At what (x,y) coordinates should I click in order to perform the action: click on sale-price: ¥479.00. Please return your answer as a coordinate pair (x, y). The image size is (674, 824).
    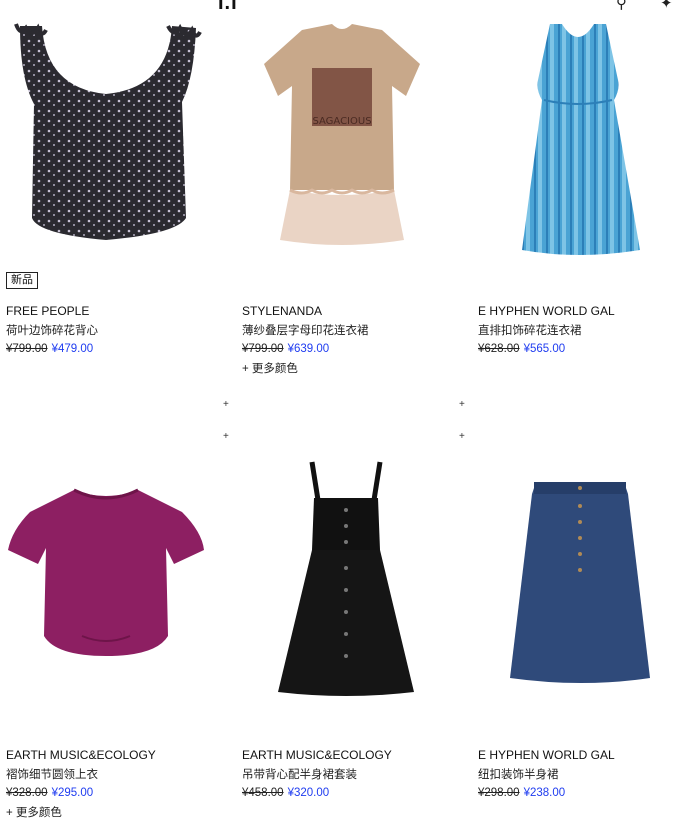
    Looking at the image, I should click on (72, 349).